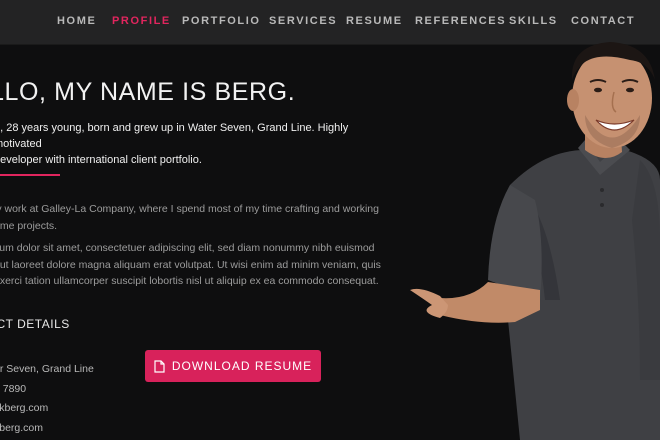  Describe the element at coordinates (141, 21) in the screenshot. I see `nav-item-profile: PROFILE` at that location.